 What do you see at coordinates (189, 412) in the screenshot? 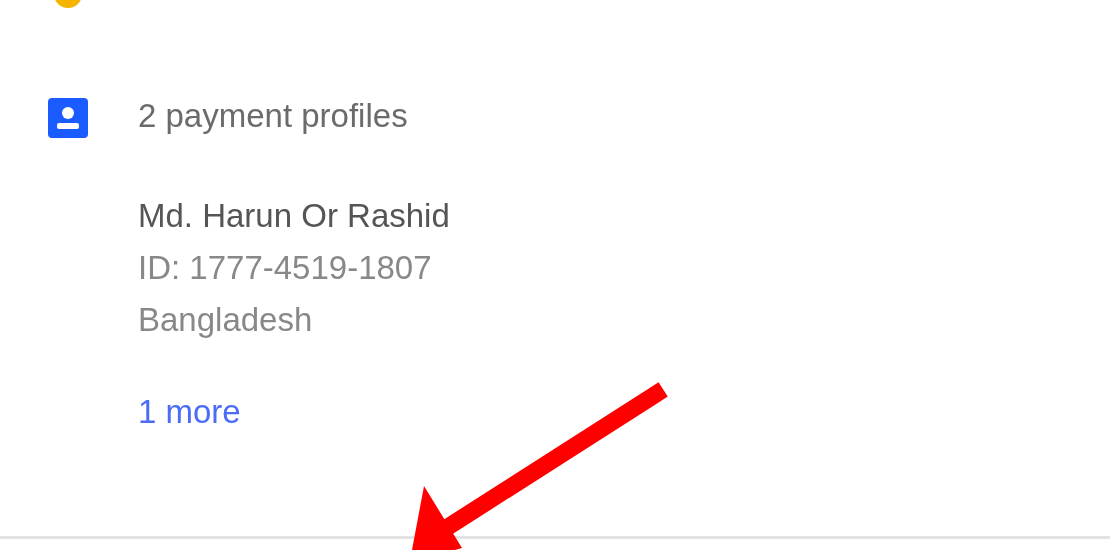
I see `more-link: 1 more` at bounding box center [189, 412].